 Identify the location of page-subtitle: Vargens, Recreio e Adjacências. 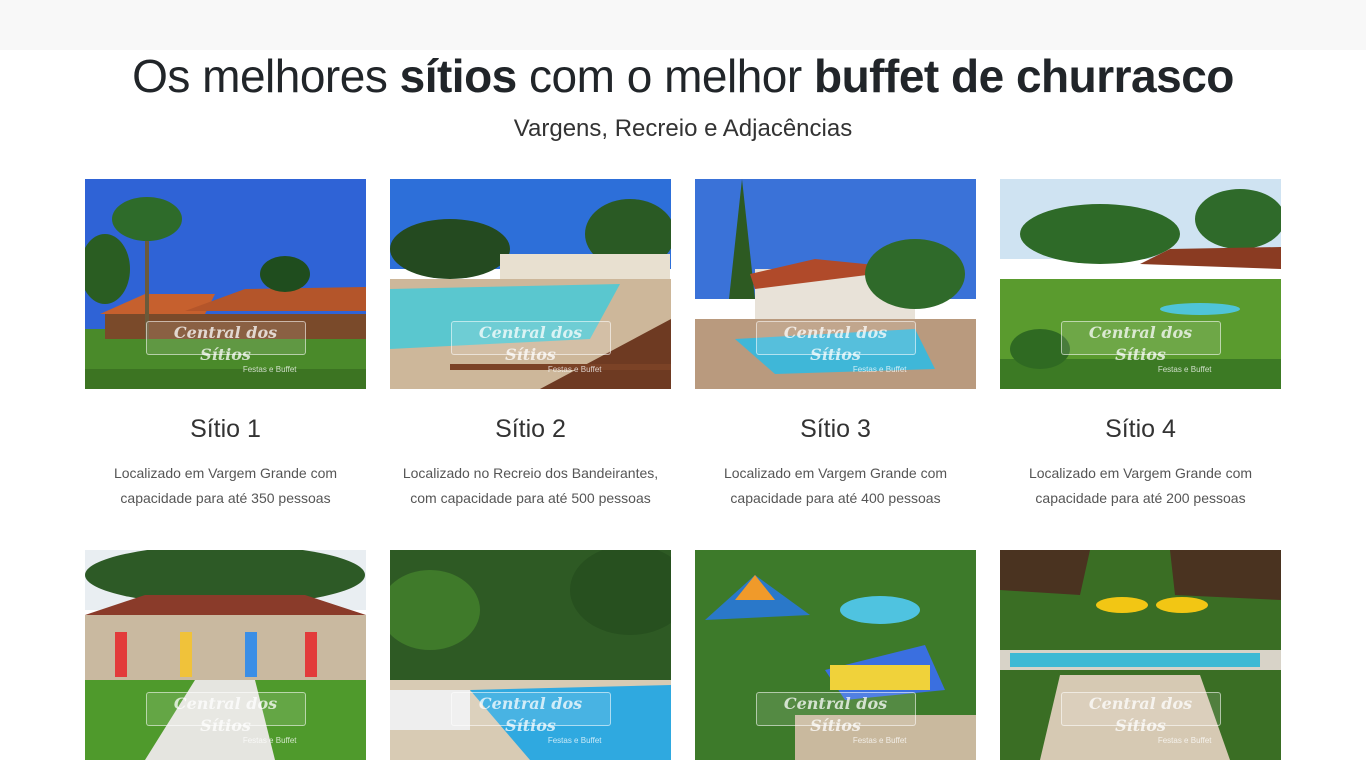
(683, 128).